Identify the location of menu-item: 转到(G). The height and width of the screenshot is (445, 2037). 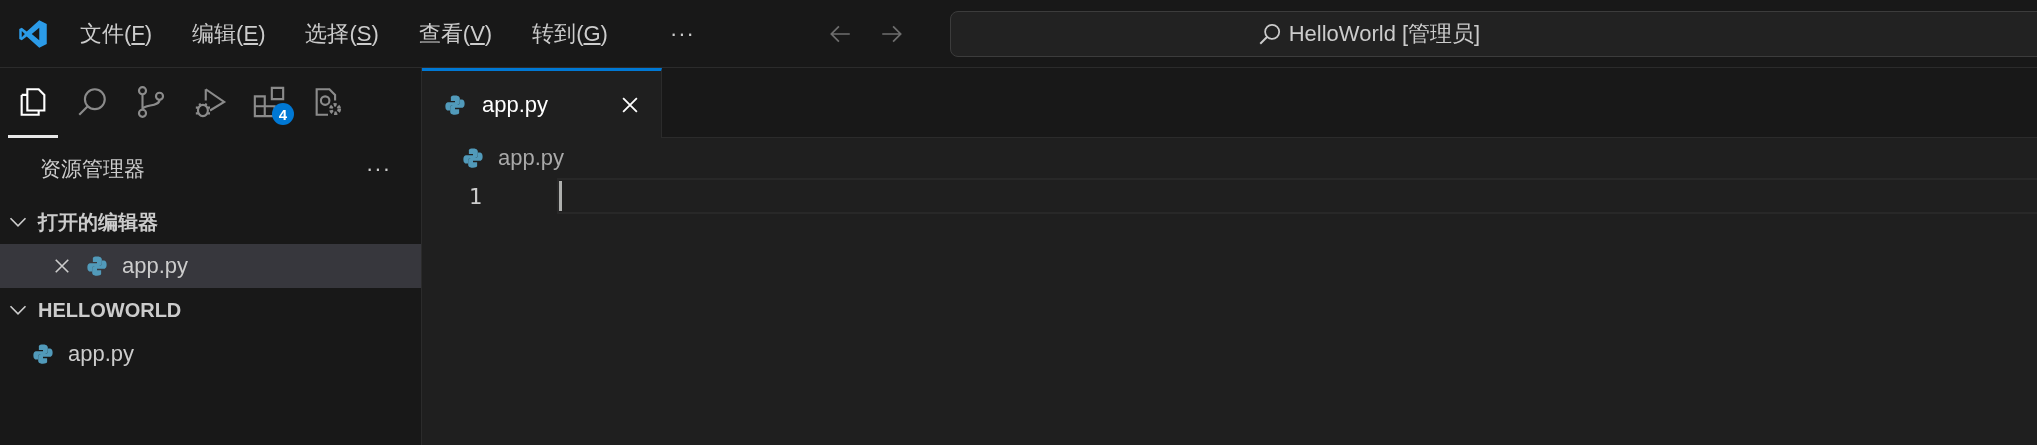
(570, 33).